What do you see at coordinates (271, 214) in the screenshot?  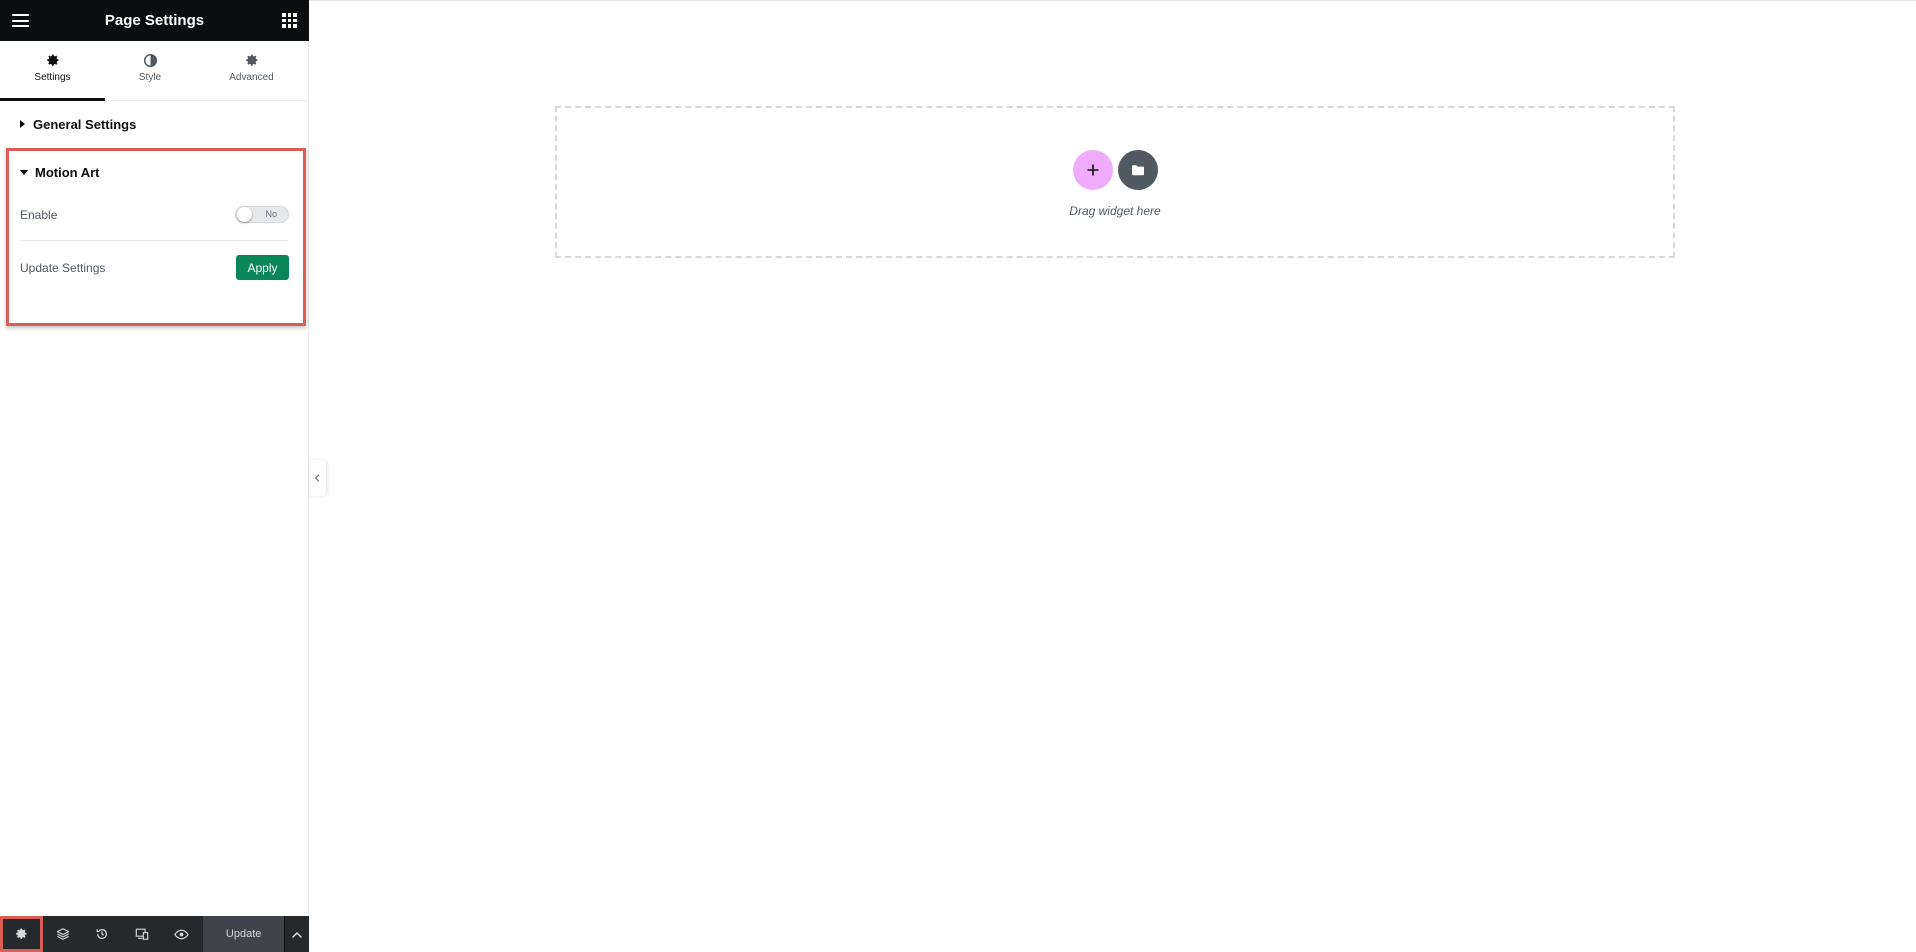 I see `toggle-state-text: No` at bounding box center [271, 214].